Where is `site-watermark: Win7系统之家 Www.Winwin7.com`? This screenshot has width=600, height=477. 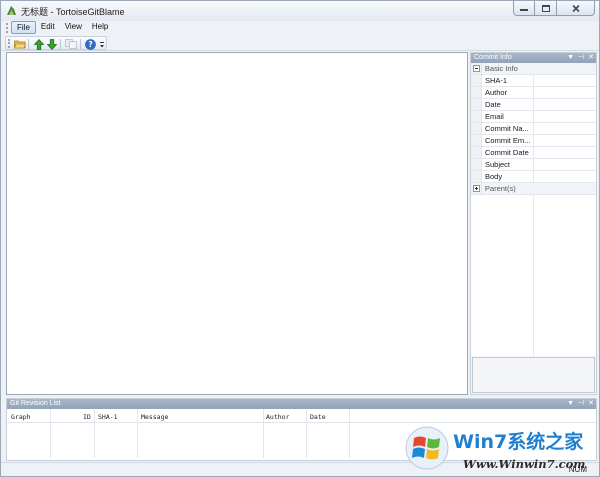 site-watermark: Win7系统之家 Www.Winwin7.com is located at coordinates (500, 449).